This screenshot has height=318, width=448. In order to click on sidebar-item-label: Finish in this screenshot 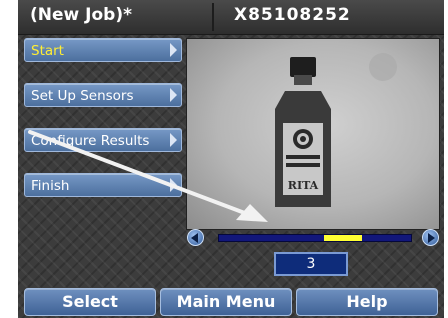, I will do `click(50, 186)`.